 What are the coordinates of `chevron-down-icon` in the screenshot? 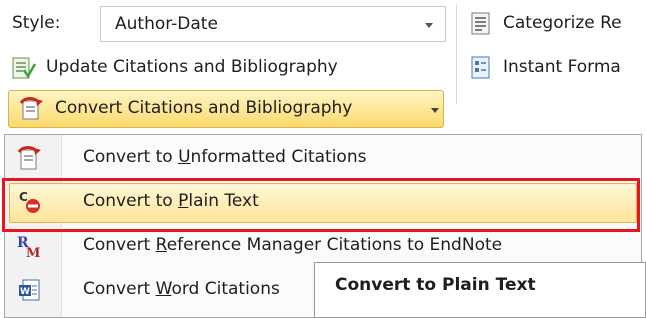 It's located at (429, 25).